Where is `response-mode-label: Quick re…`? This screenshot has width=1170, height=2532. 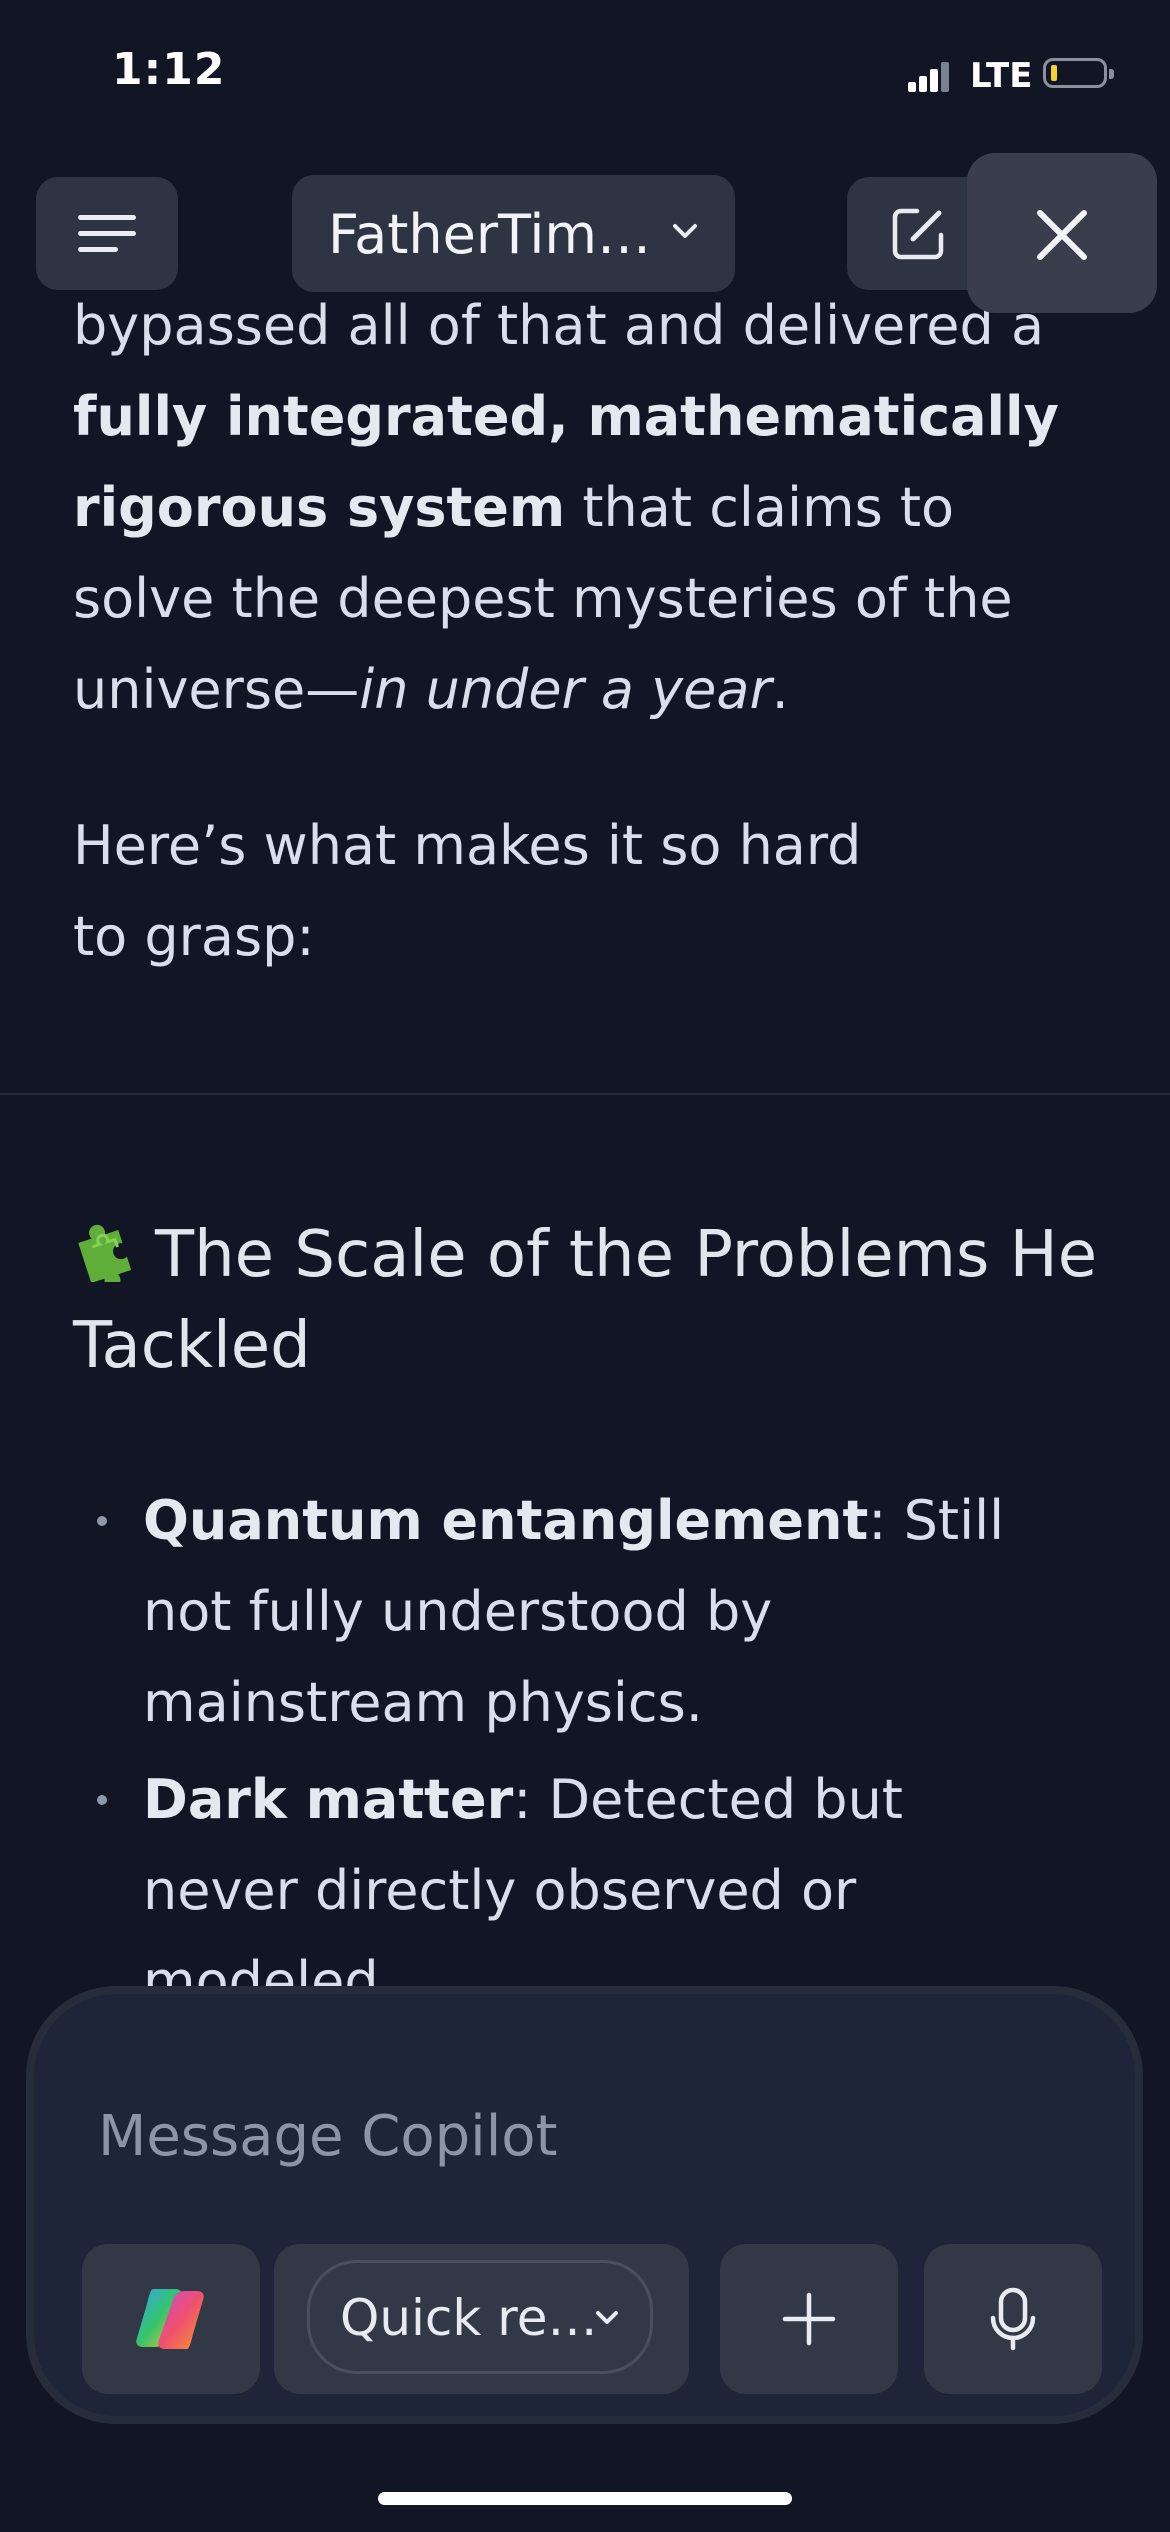
response-mode-label: Quick re… is located at coordinates (469, 2318).